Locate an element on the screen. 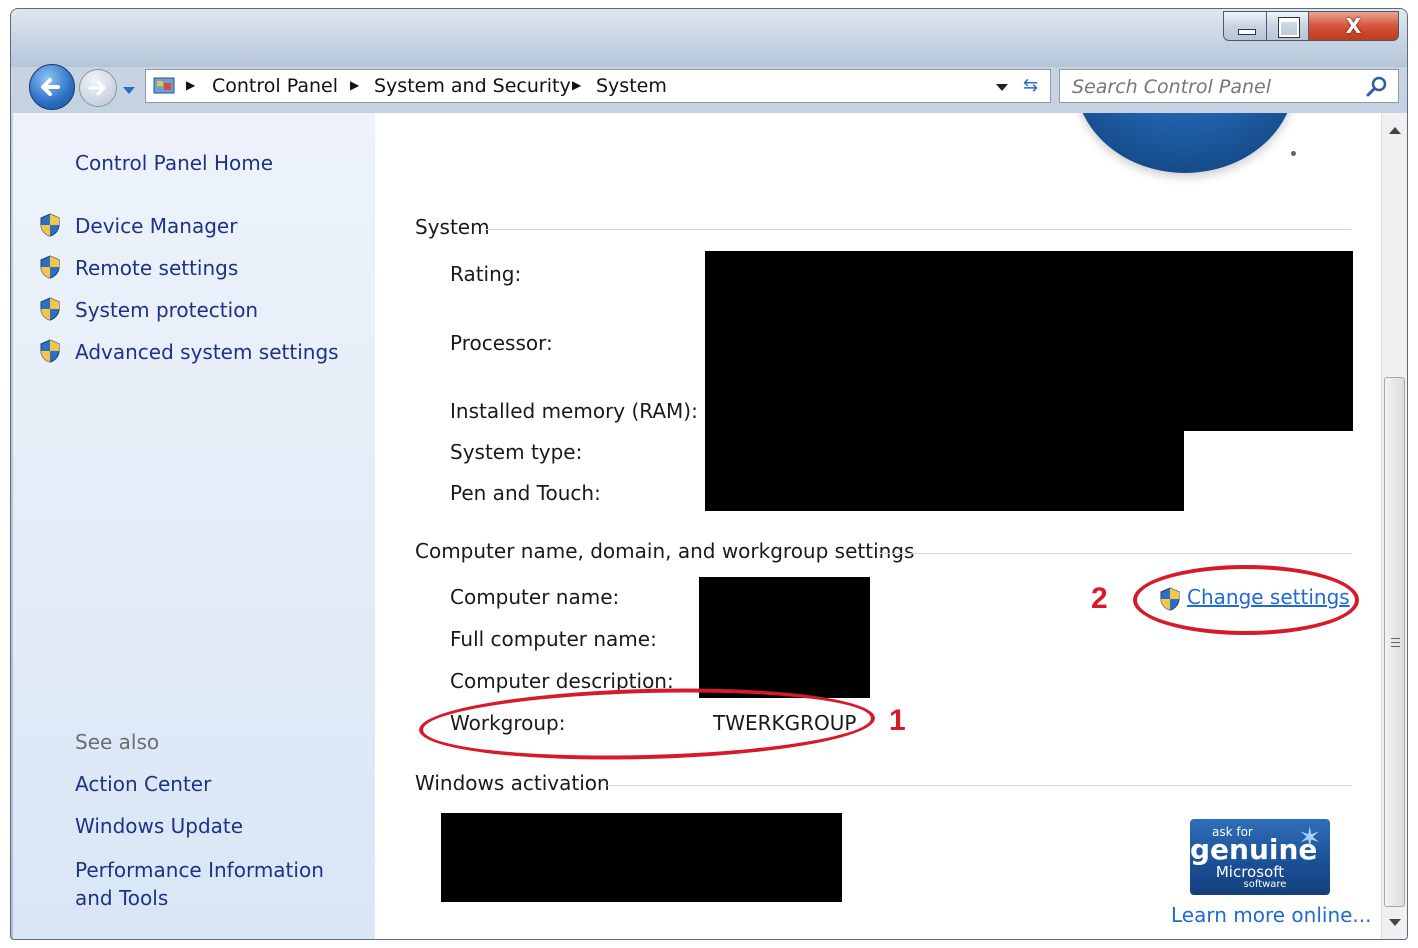 The width and height of the screenshot is (1418, 948). remote-settings-link: Remote settings is located at coordinates (156, 268).